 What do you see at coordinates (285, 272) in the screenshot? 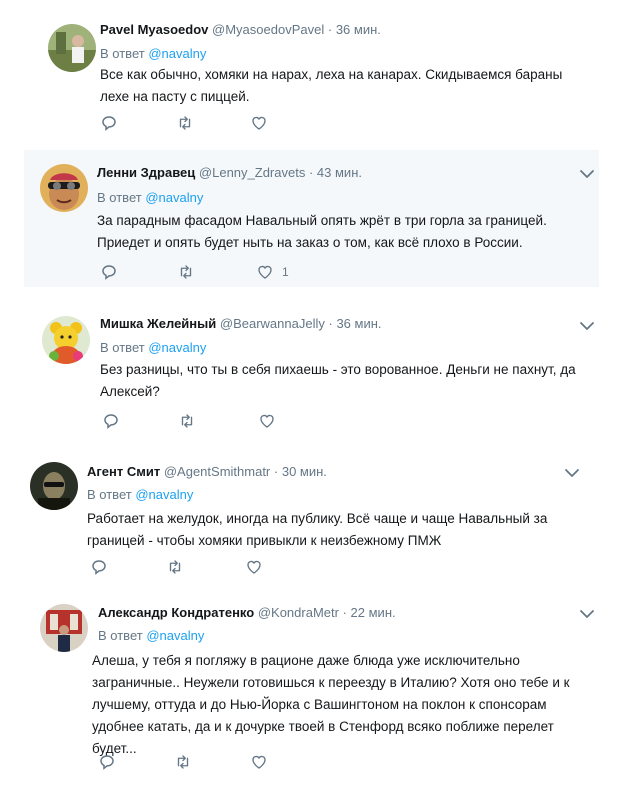
I see `like-count: 1` at bounding box center [285, 272].